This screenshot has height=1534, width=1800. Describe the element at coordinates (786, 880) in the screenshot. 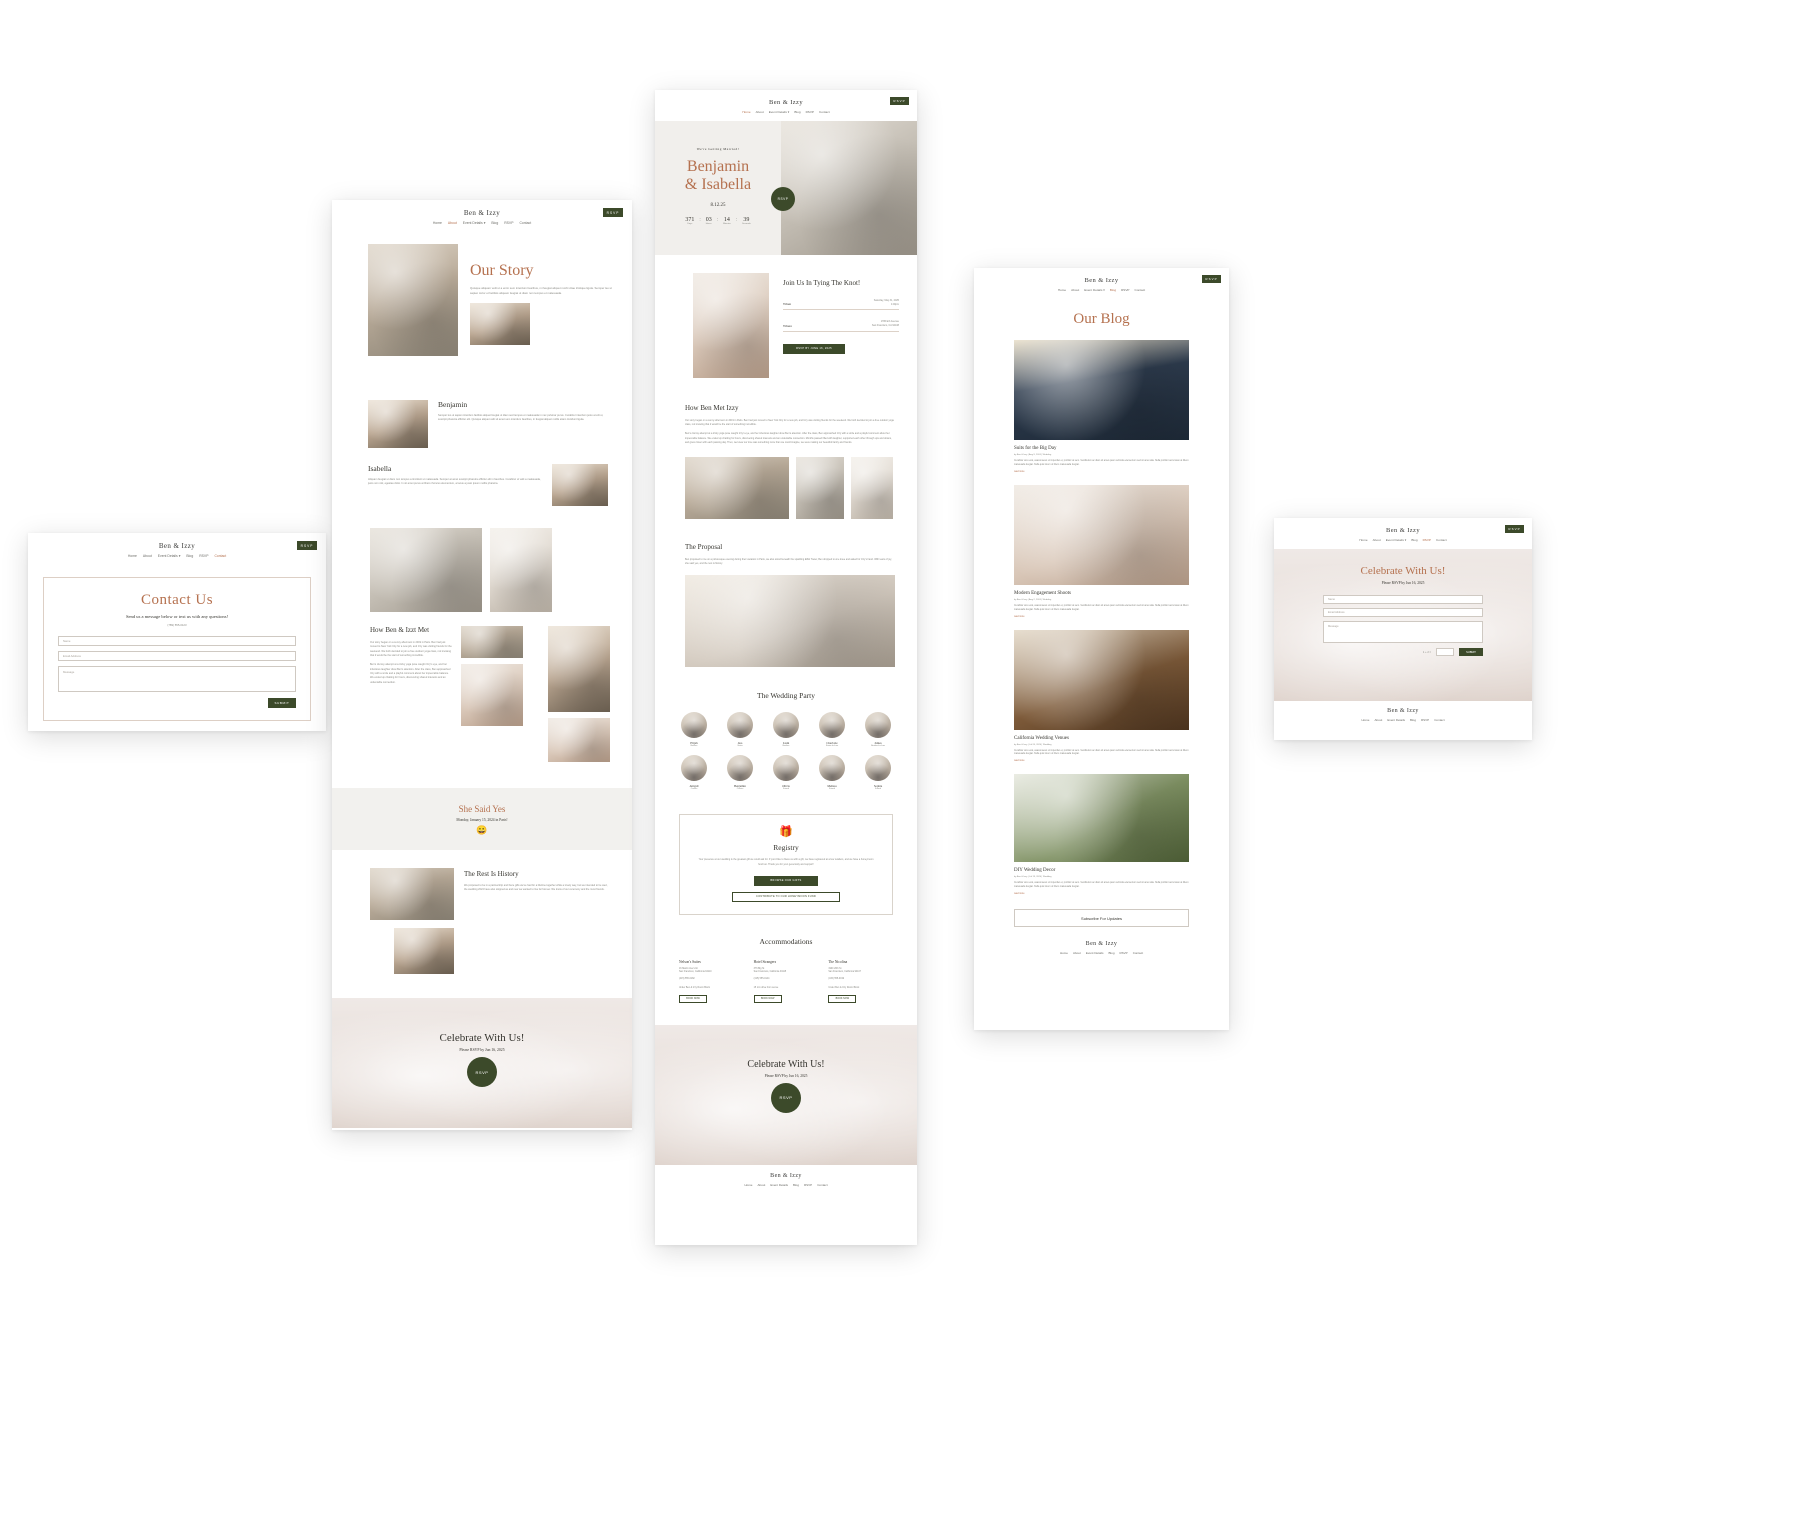

I see `registry-primary-button: BROWSE OUR GIFTS` at that location.